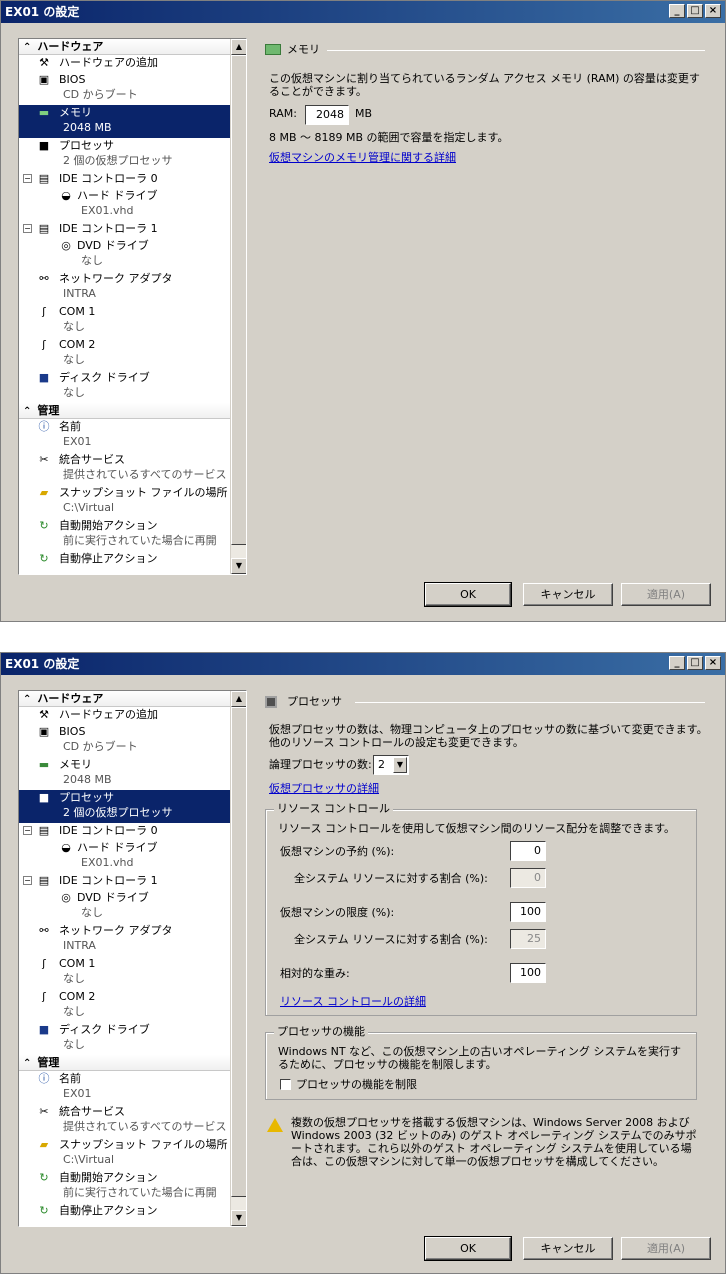 The width and height of the screenshot is (726, 1275). What do you see at coordinates (363, 12) in the screenshot?
I see `window-titlebar: EX01 の設定 _ □ ×` at bounding box center [363, 12].